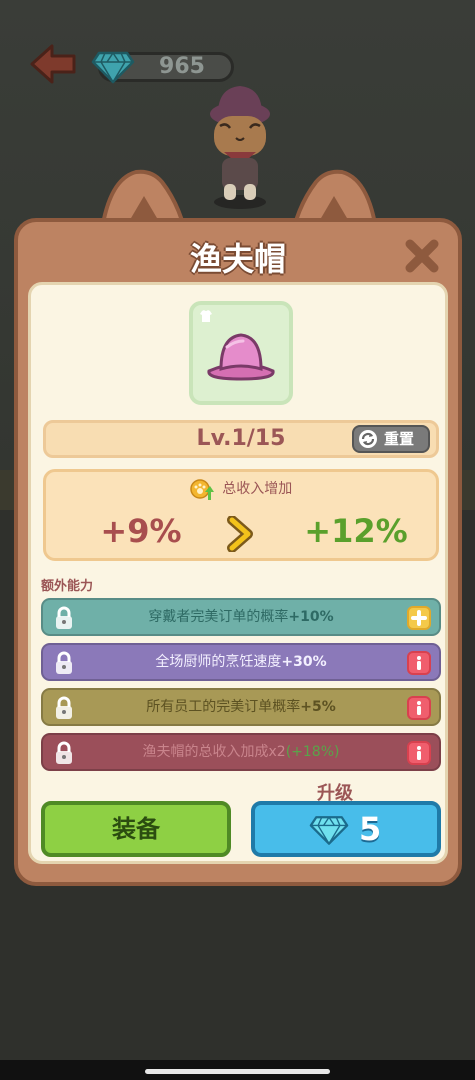  What do you see at coordinates (237, 259) in the screenshot?
I see `panel-title: 渔夫帽` at bounding box center [237, 259].